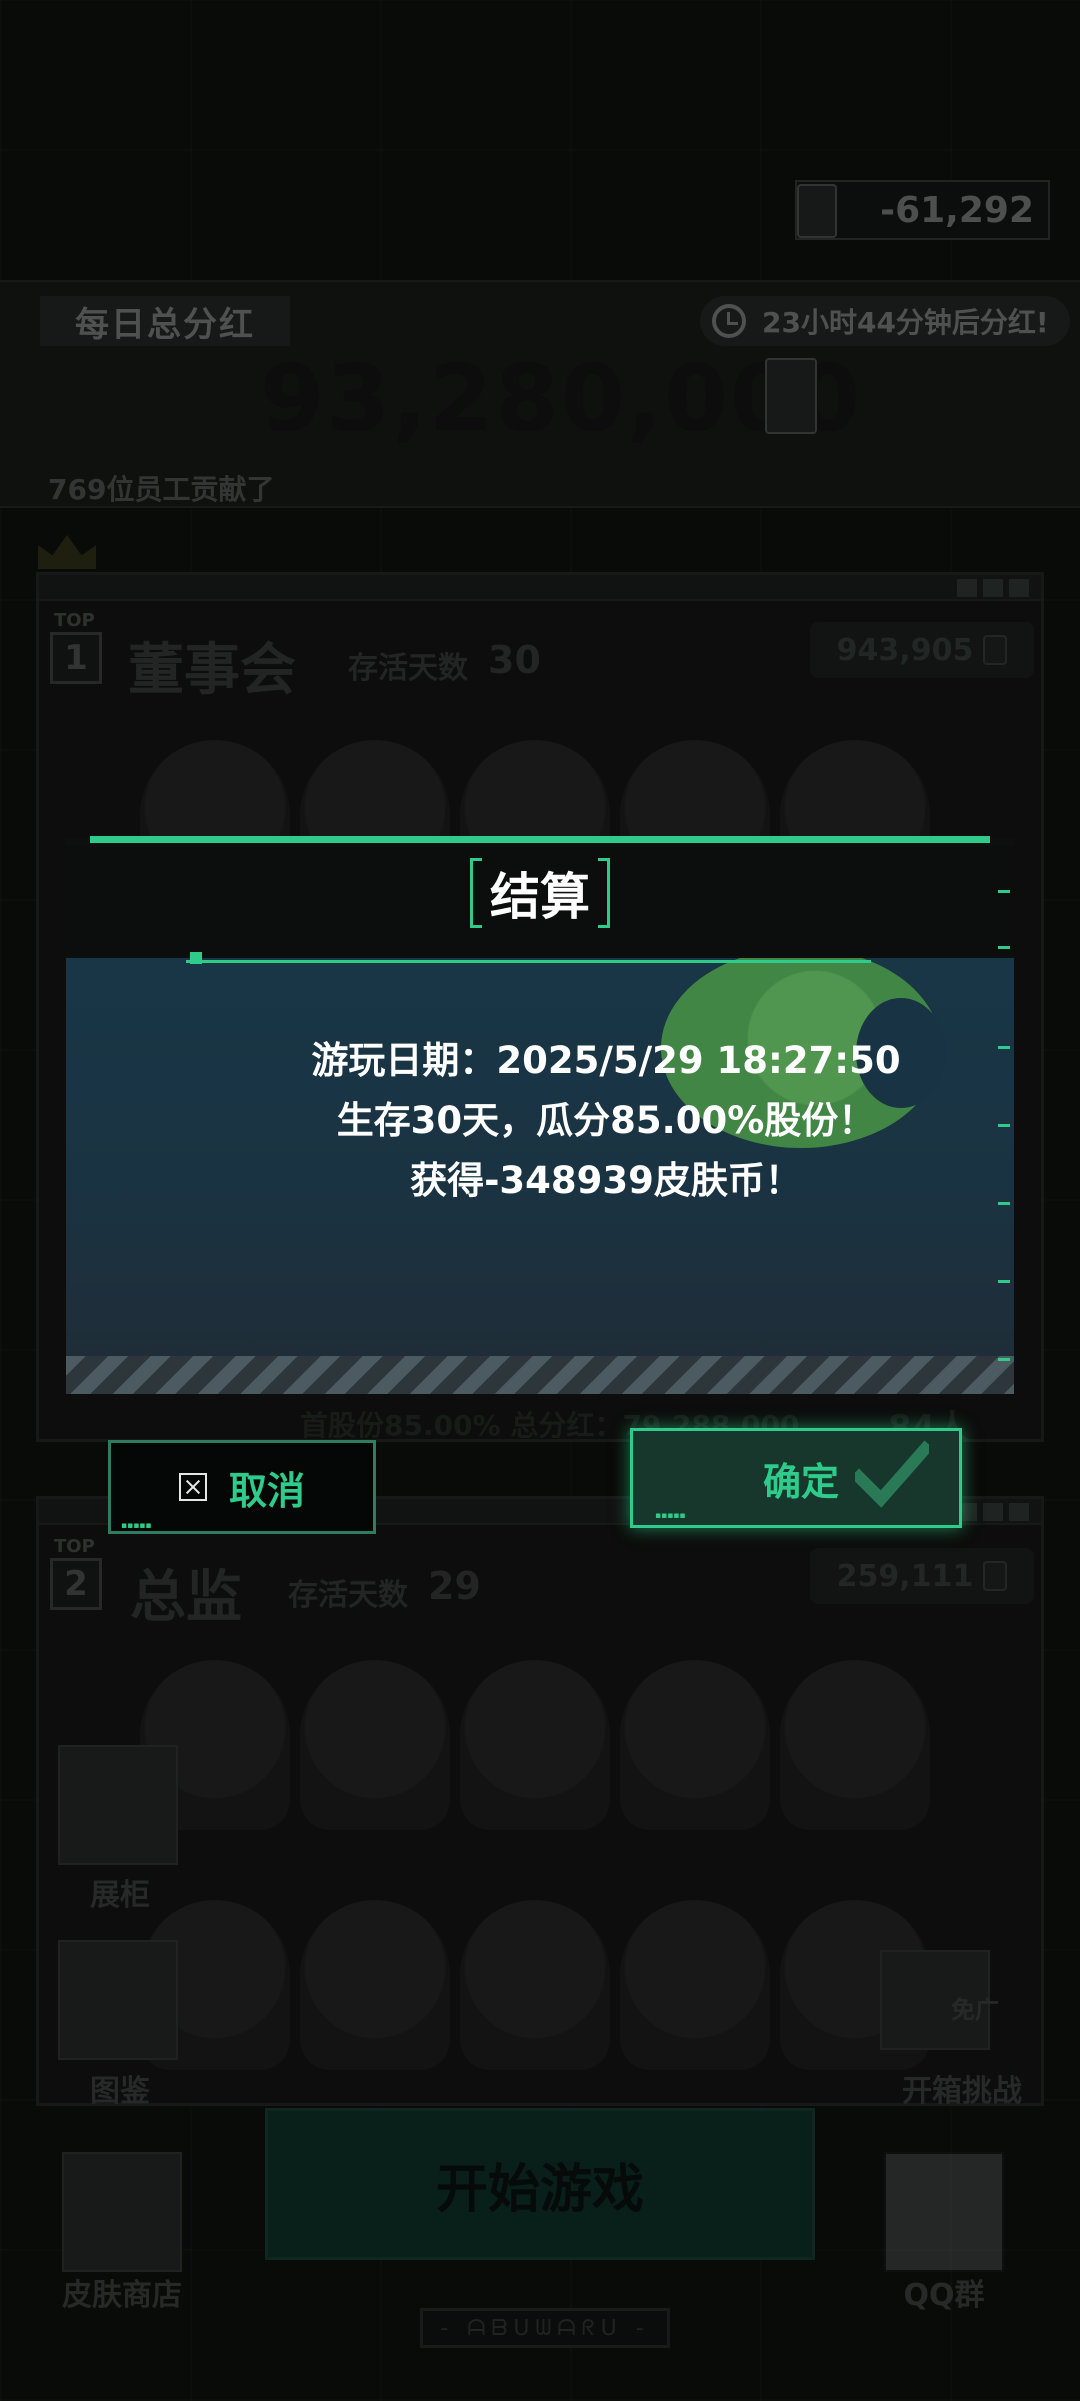  What do you see at coordinates (476, 893) in the screenshot?
I see `bracket-left` at bounding box center [476, 893].